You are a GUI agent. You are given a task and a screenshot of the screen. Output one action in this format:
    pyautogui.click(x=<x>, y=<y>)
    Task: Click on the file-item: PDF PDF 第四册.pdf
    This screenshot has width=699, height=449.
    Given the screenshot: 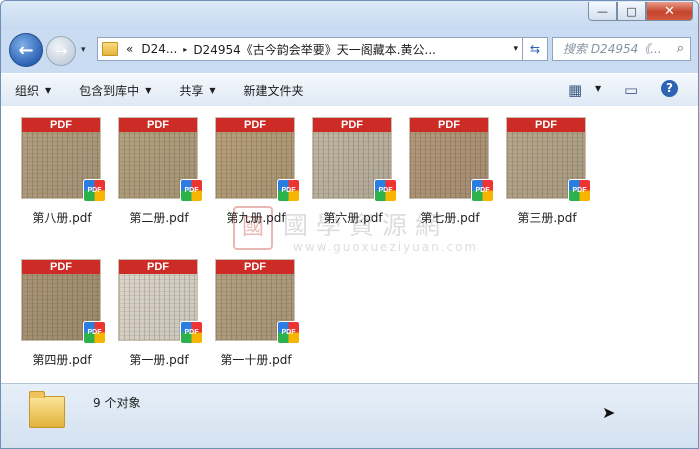 What is the action you would take?
    pyautogui.click(x=62, y=311)
    